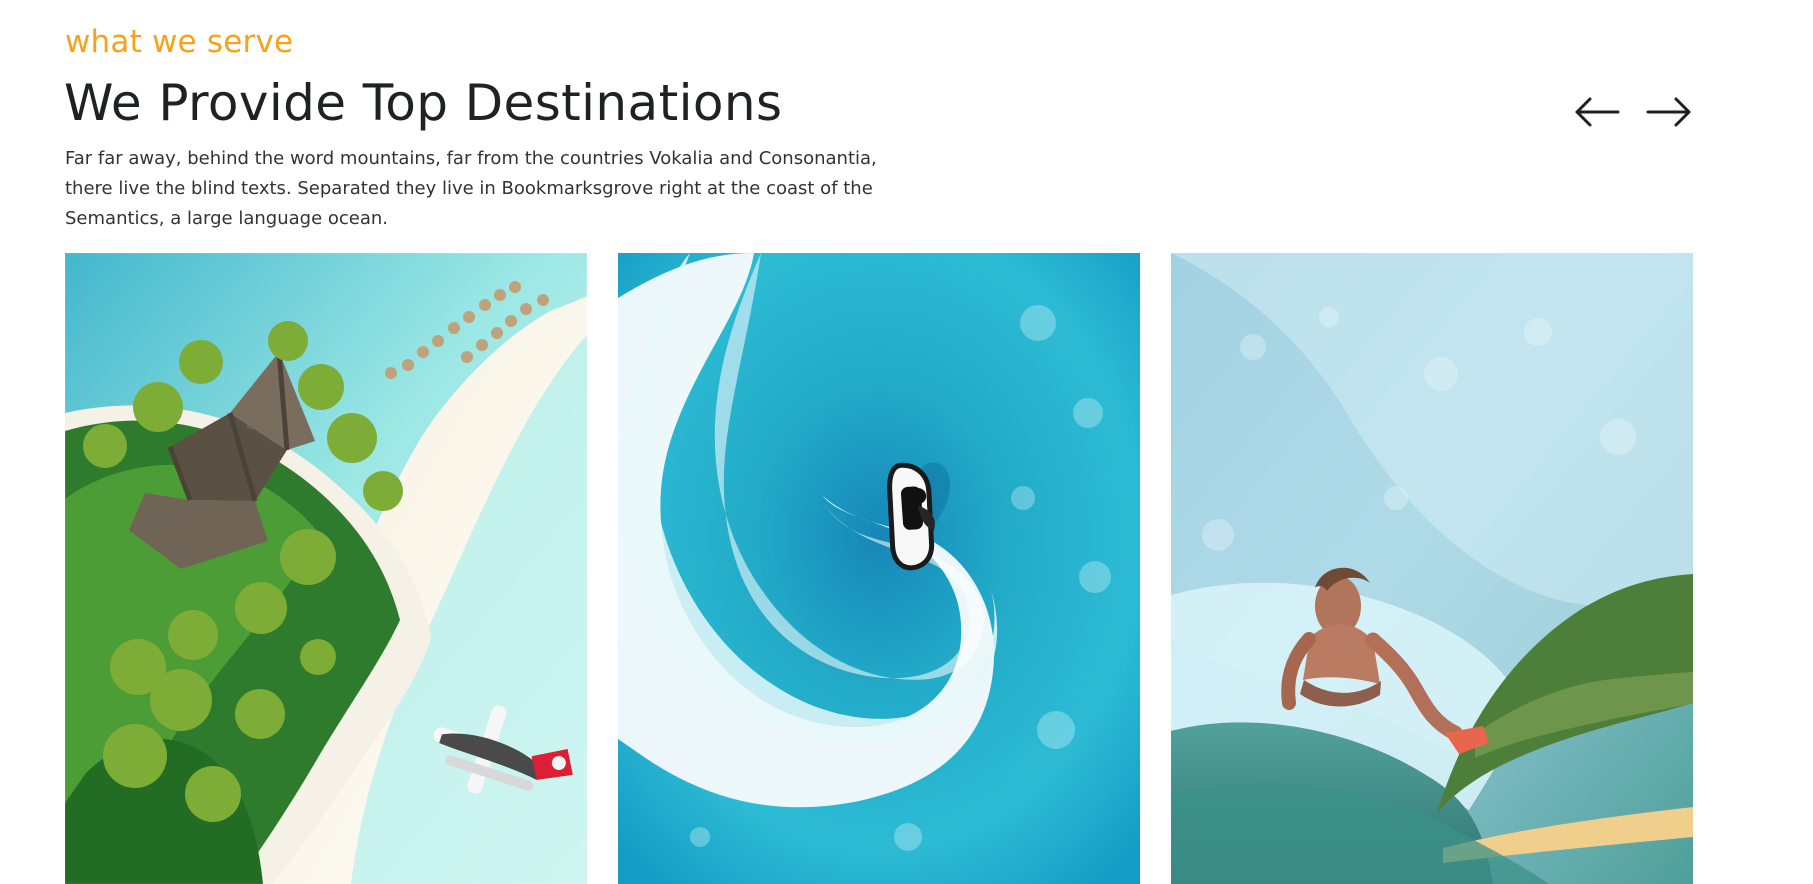 The width and height of the screenshot is (1813, 884). I want to click on next-button, so click(1669, 112).